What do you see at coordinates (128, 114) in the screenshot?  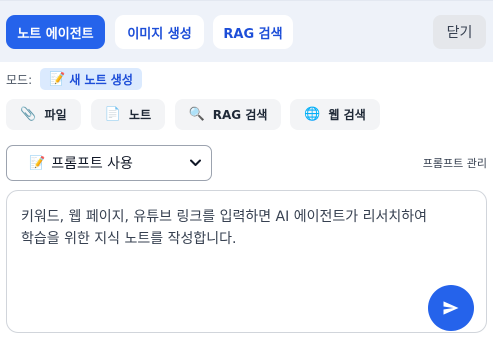 I see `note-button: 📄 노트` at bounding box center [128, 114].